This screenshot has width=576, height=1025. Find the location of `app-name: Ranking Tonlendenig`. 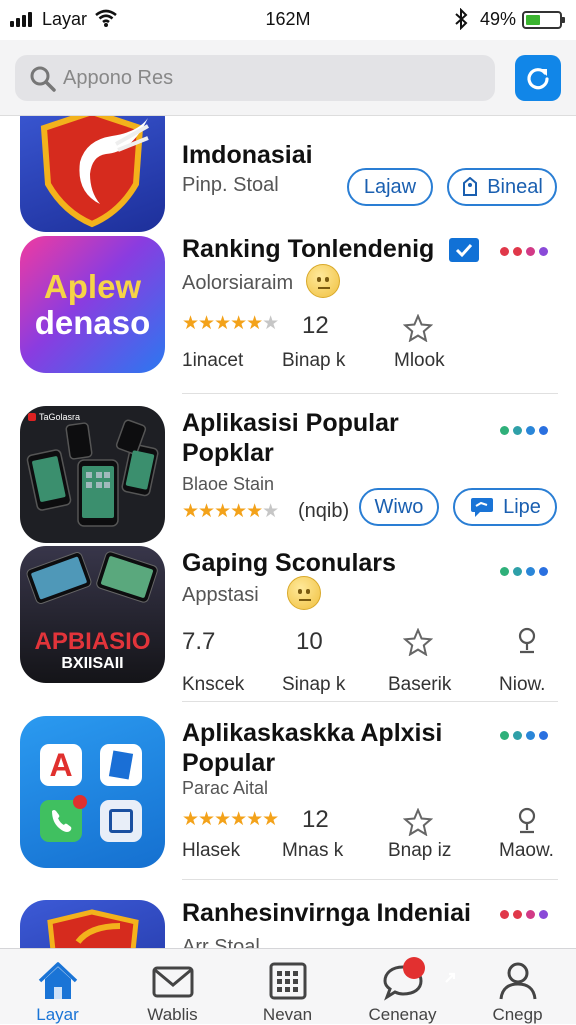

app-name: Ranking Tonlendenig is located at coordinates (308, 249).